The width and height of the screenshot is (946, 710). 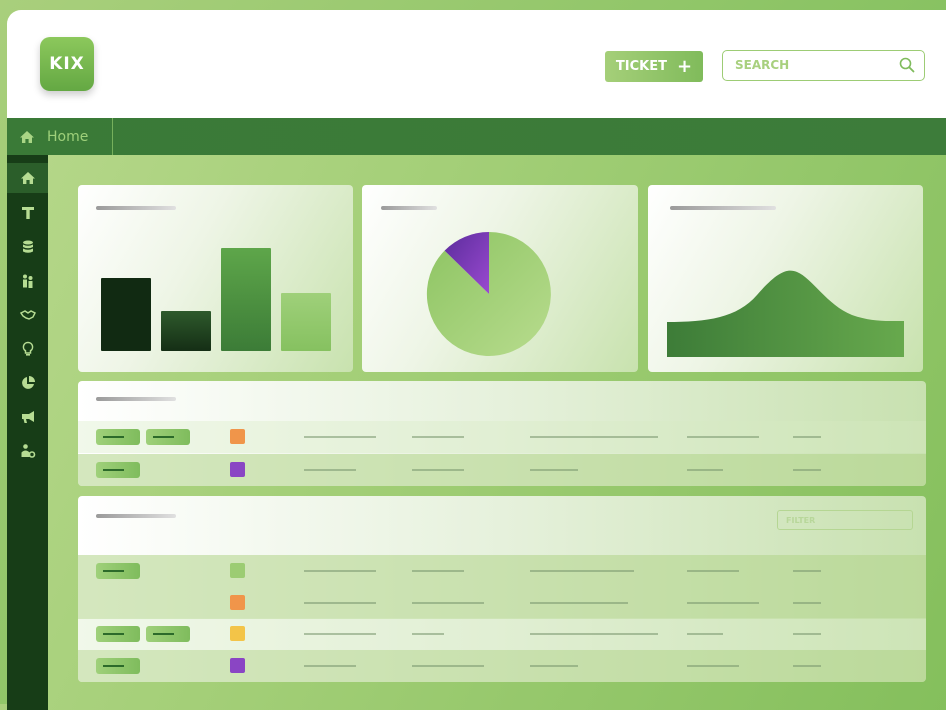 I want to click on new-ticket-button: TICKET +, so click(x=654, y=66).